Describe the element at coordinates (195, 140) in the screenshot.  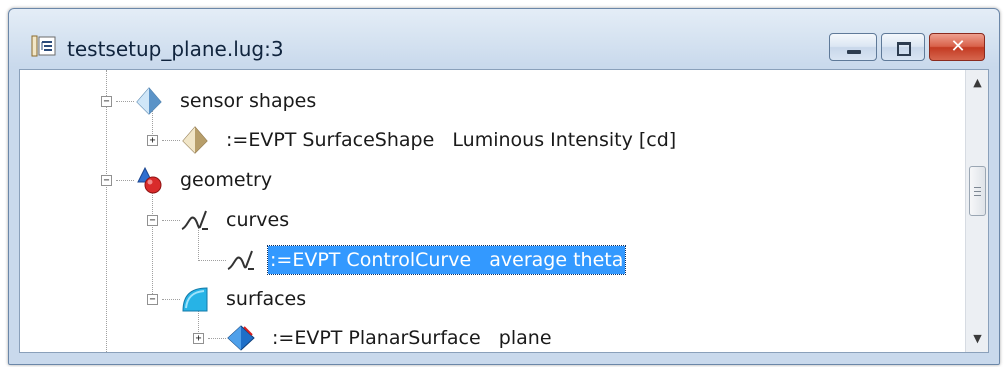
I see `surface-shape-icon` at that location.